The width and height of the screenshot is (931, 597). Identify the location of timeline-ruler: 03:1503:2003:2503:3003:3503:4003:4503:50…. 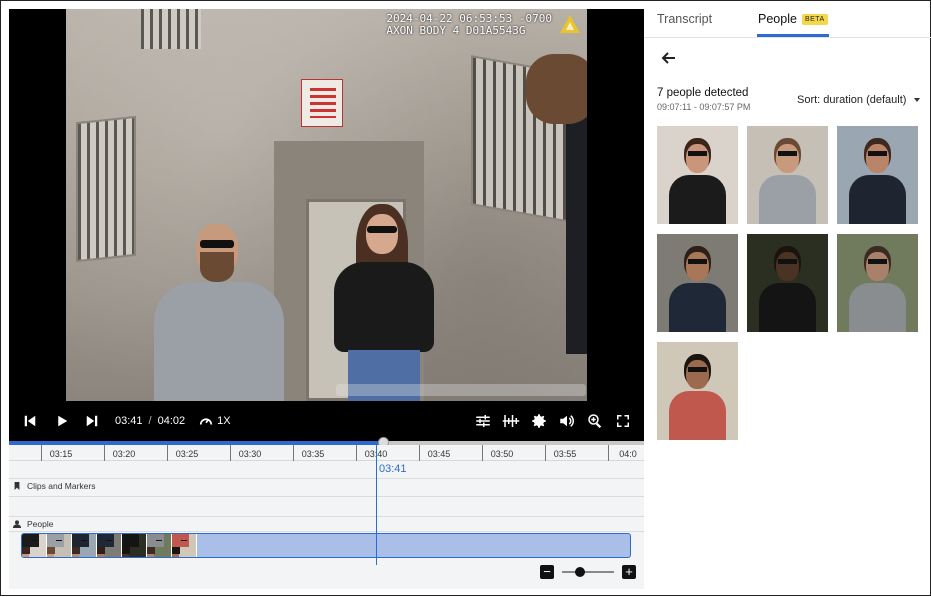
(326, 453).